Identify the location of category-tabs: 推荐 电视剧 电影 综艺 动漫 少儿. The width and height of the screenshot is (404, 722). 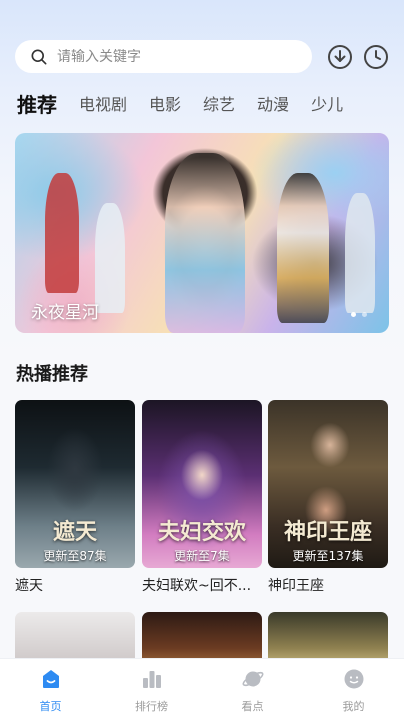
(210, 103).